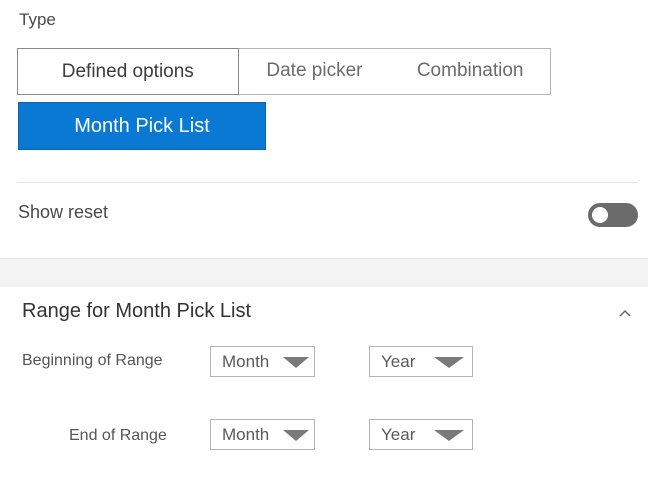 The height and width of the screenshot is (480, 648). Describe the element at coordinates (398, 434) in the screenshot. I see `end-year-value: Year` at that location.